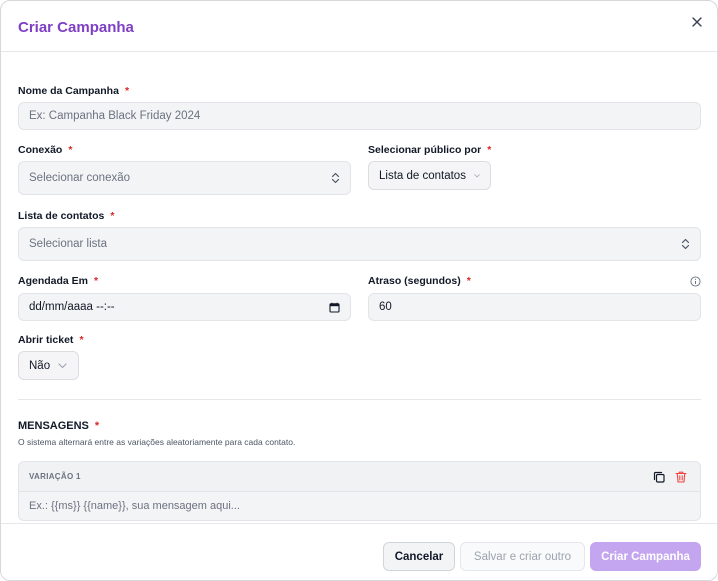 The width and height of the screenshot is (718, 581). I want to click on delay-value: 60, so click(385, 307).